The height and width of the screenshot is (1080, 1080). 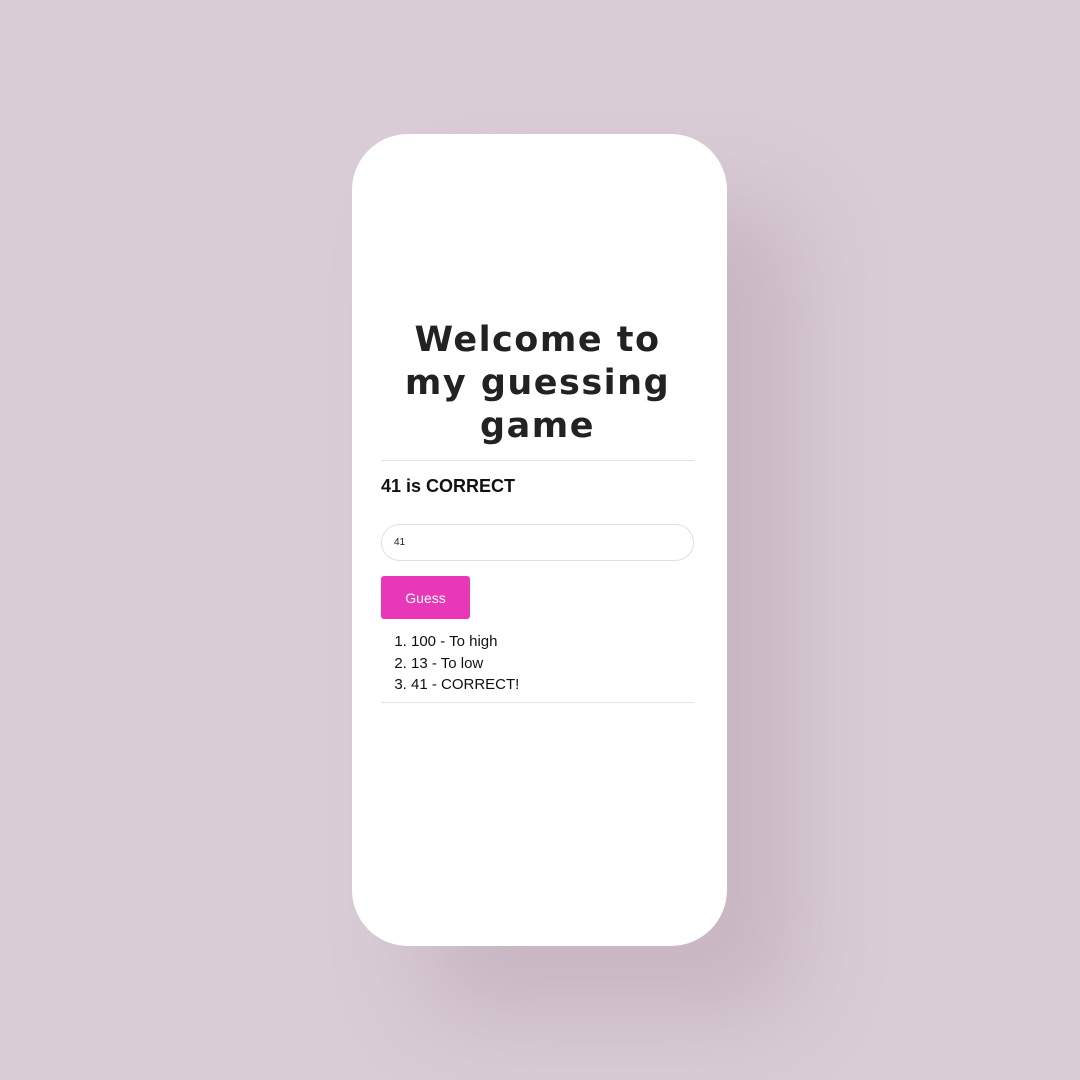 I want to click on list-item: 41 - CORRECT!, so click(x=552, y=685).